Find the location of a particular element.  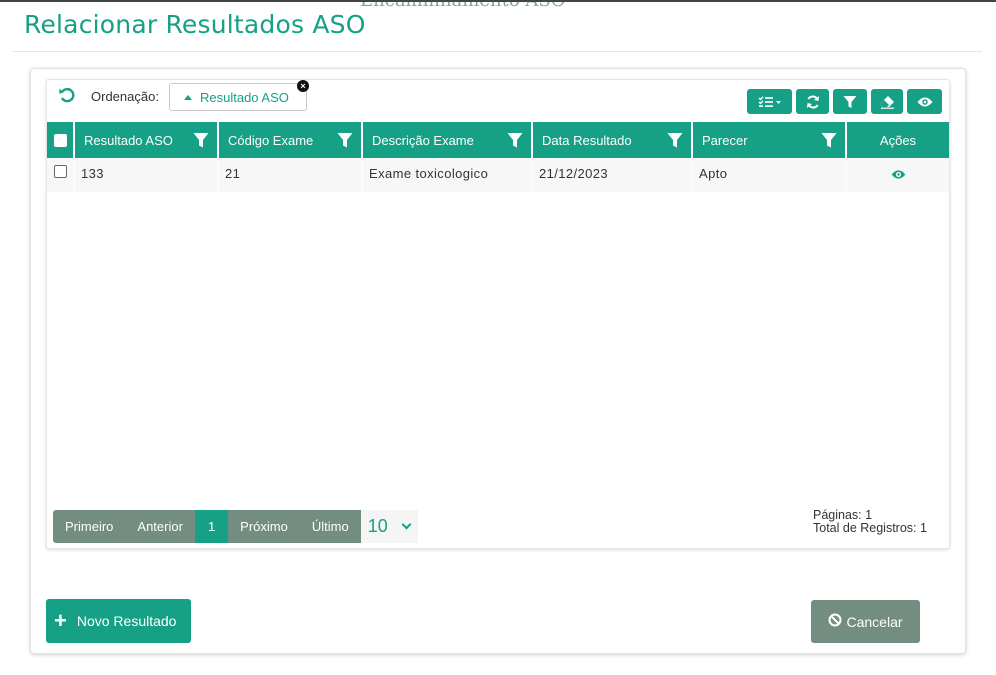

column-header-acoes: Ações is located at coordinates (898, 140).